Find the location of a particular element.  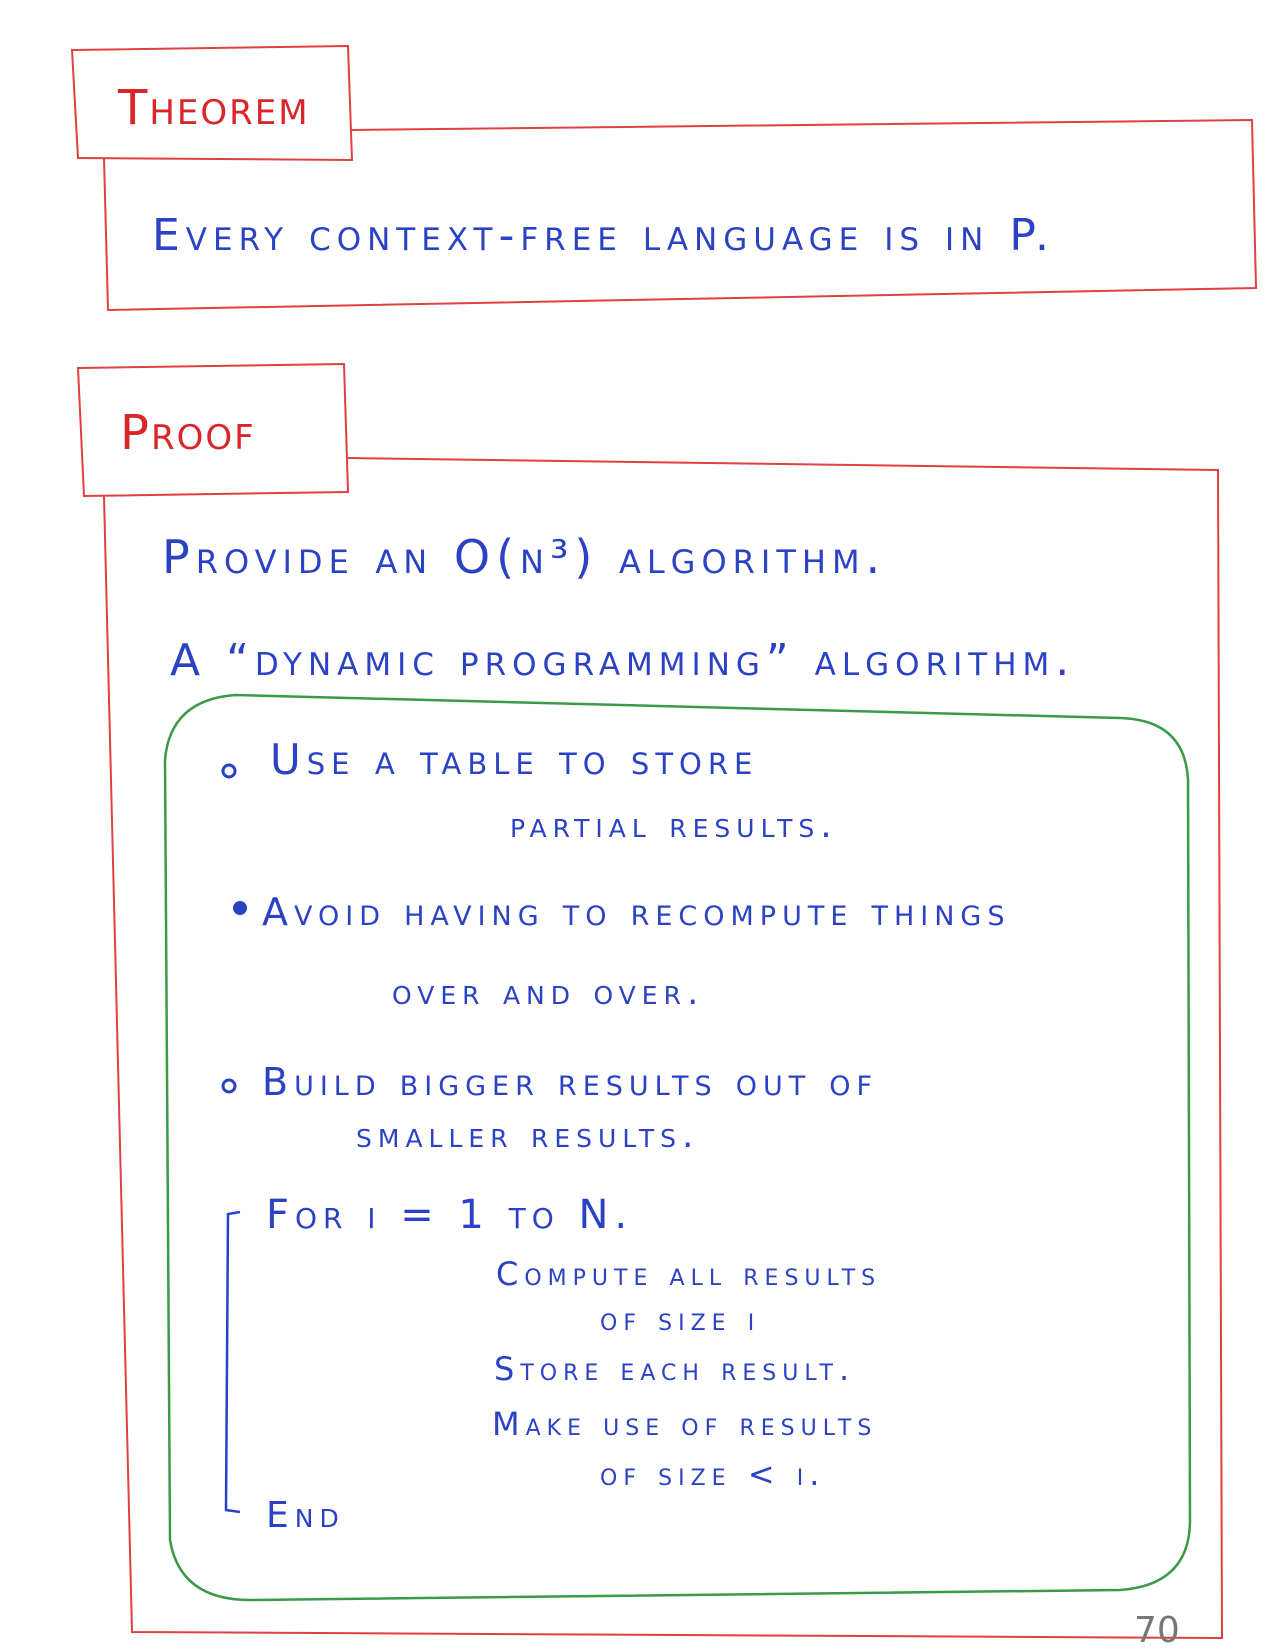

proof-line-2: A “dynamic programming” algorithm. is located at coordinates (623, 660).